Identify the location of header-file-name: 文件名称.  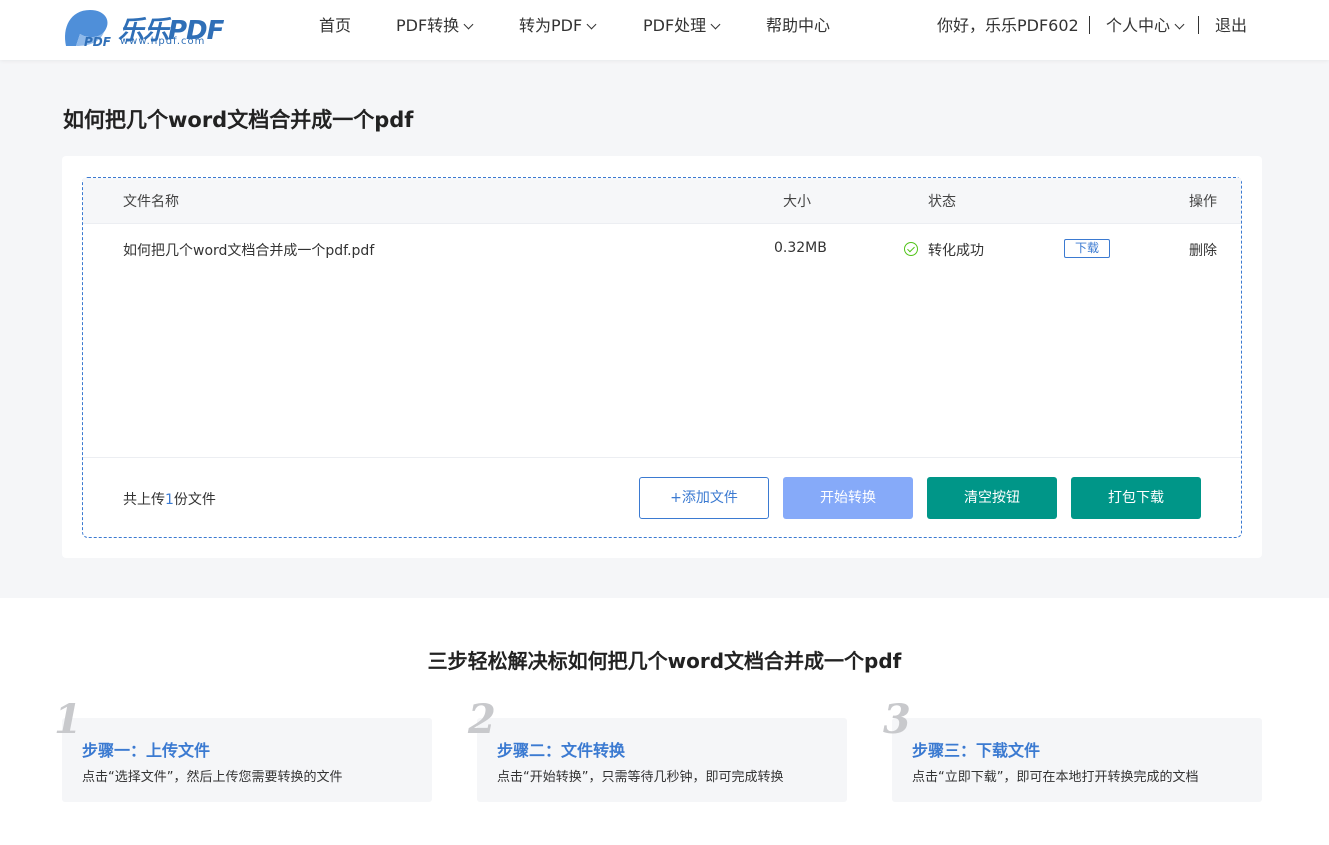
(151, 202).